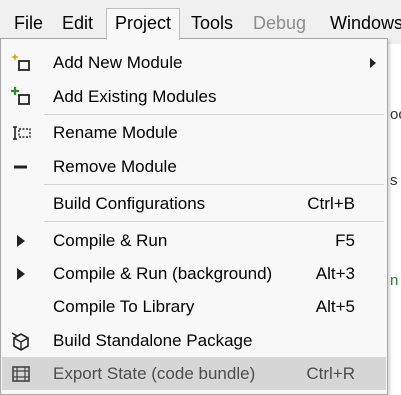 The width and height of the screenshot is (401, 395). What do you see at coordinates (163, 273) in the screenshot?
I see `menu-item-label: Compile & Run (background)` at bounding box center [163, 273].